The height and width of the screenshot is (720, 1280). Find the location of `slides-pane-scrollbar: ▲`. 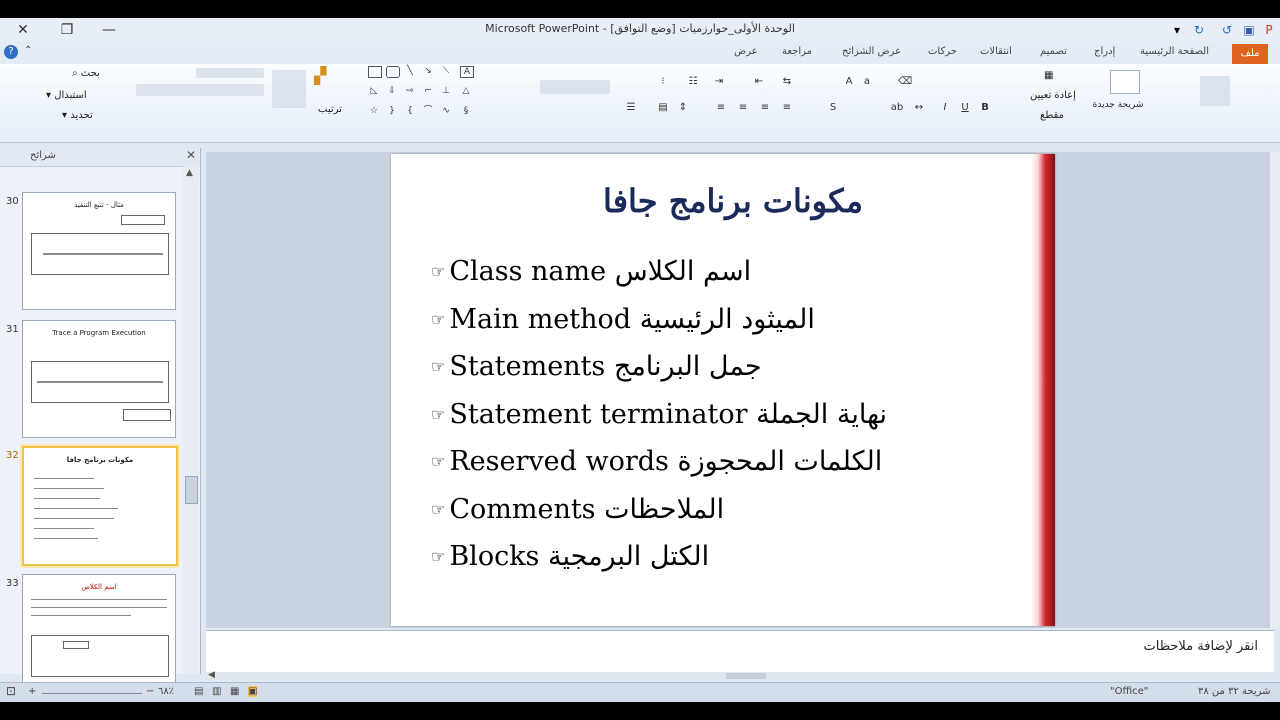

slides-pane-scrollbar: ▲ is located at coordinates (191, 420).